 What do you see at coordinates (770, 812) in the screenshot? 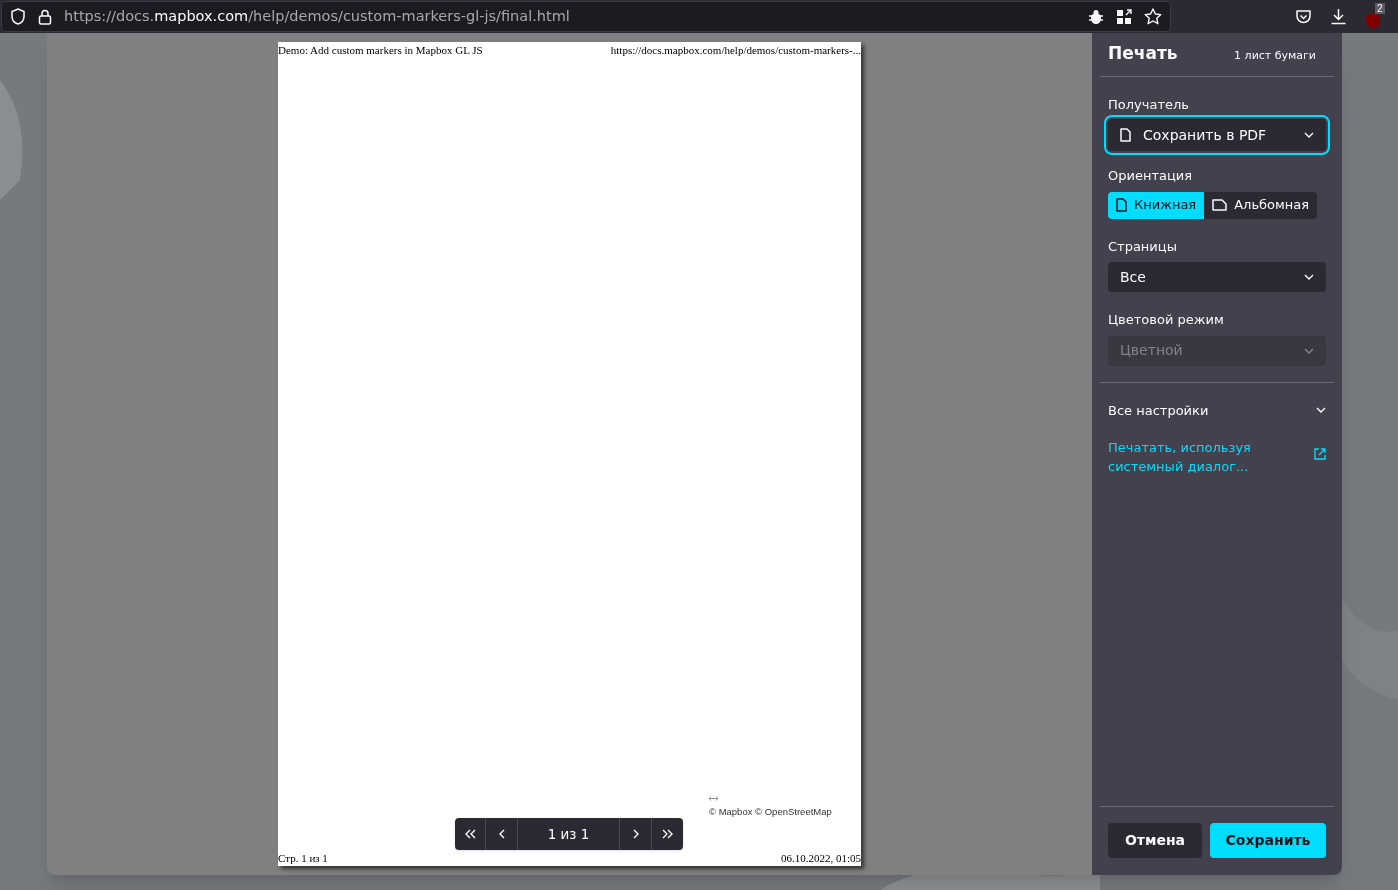
I see `map-attribution: © Mapbox © OpenStreetMap` at bounding box center [770, 812].